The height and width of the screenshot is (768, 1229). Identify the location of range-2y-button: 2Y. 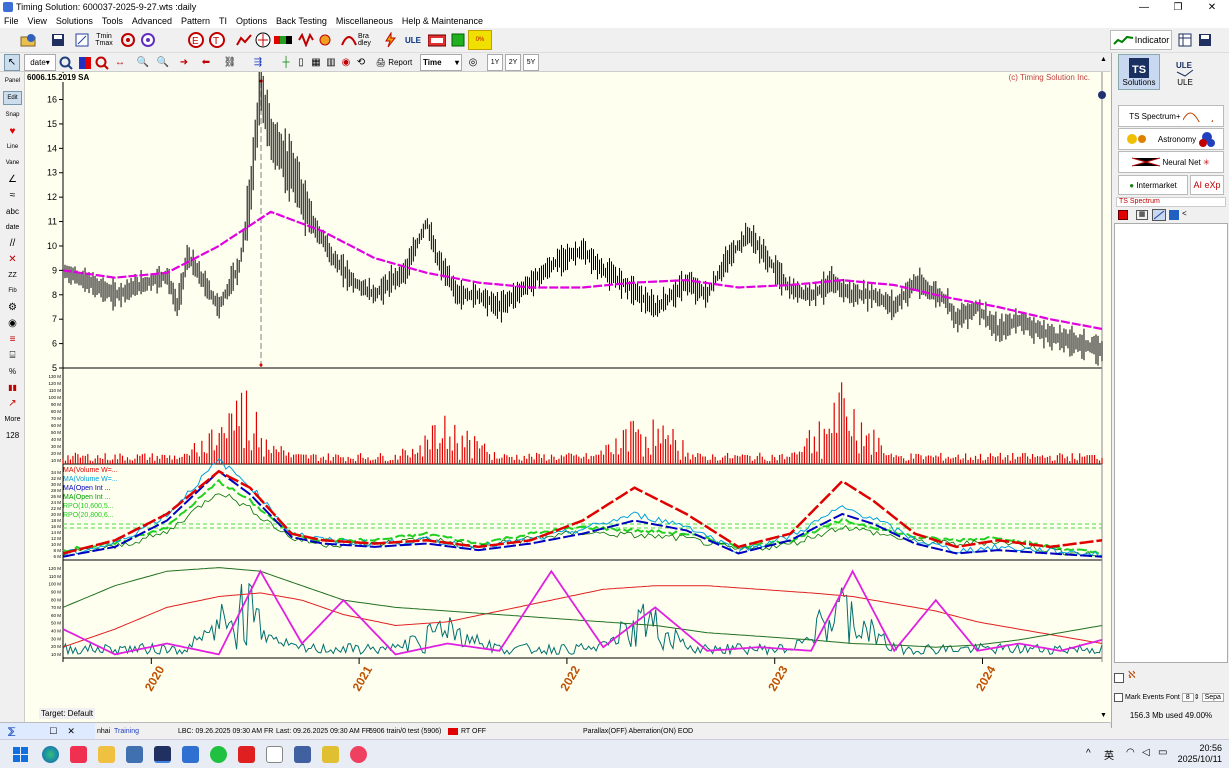
(513, 62).